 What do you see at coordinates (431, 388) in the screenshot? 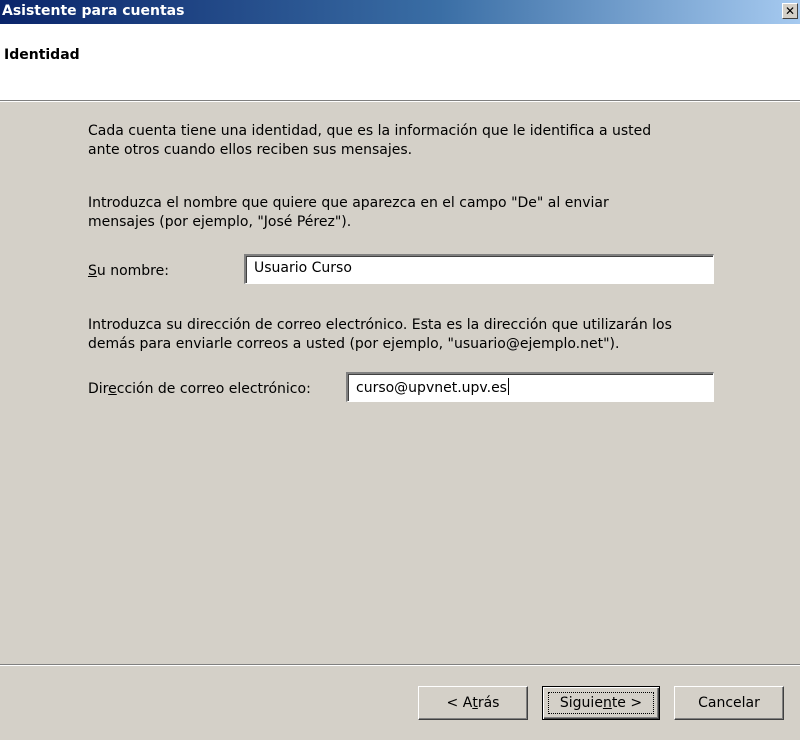
I see `email-field-value: curso@upvnet.upv.es` at bounding box center [431, 388].